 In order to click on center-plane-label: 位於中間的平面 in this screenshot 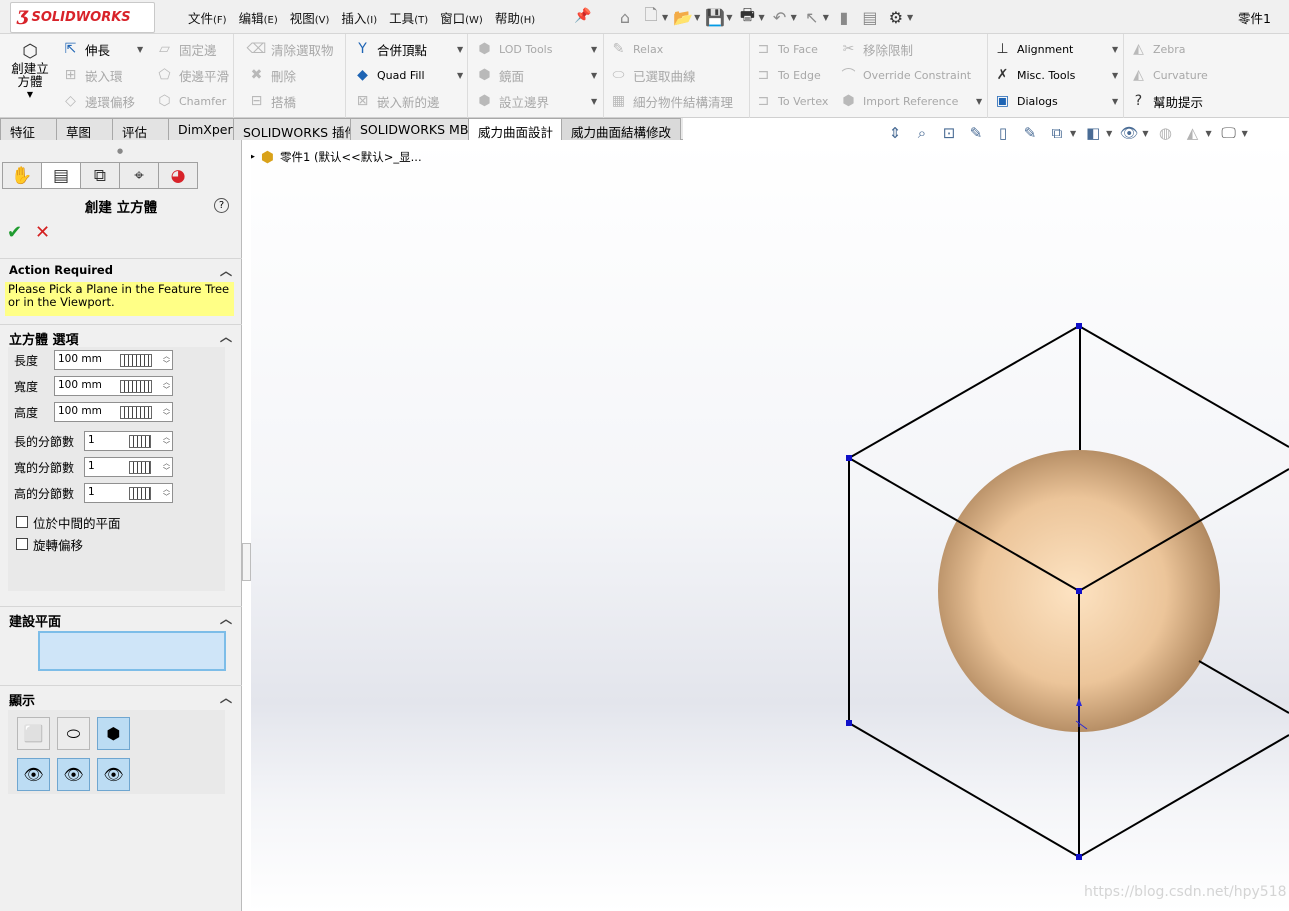, I will do `click(77, 523)`.